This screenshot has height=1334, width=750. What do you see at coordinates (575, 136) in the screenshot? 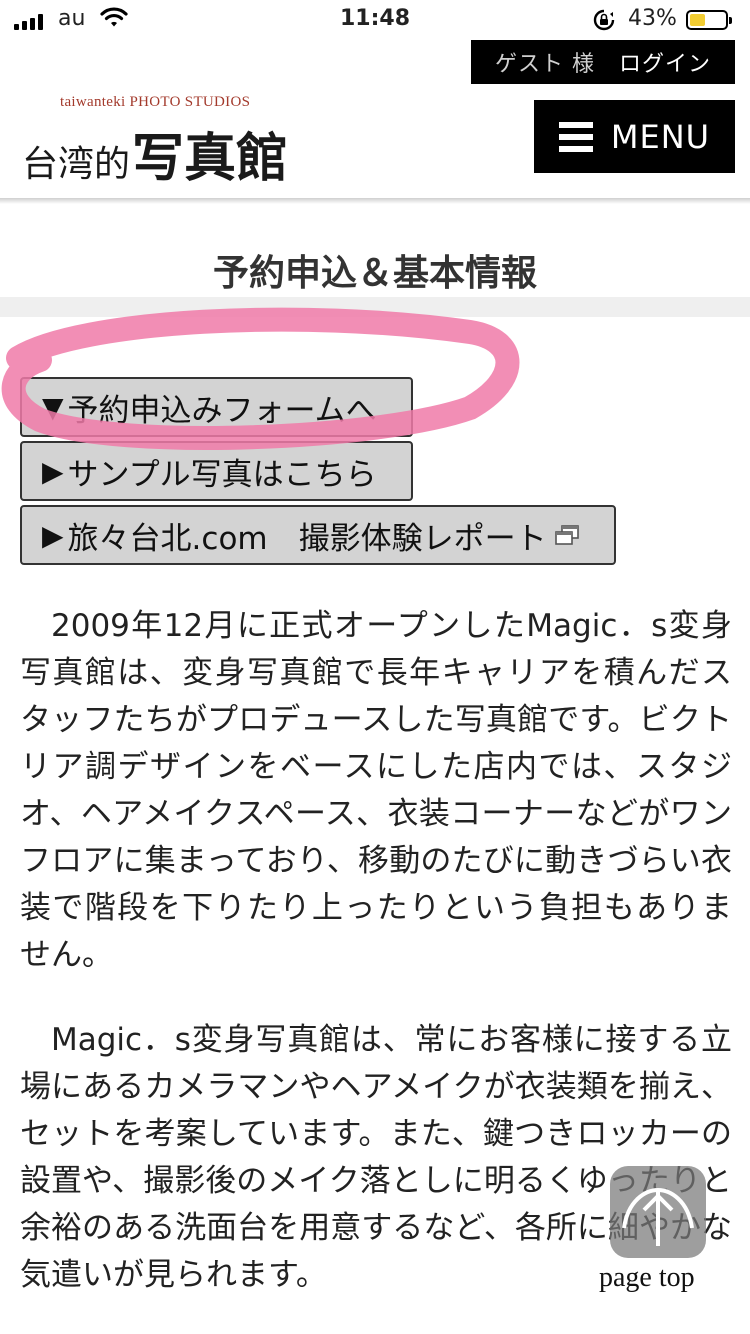
I see `hamburger-icon` at bounding box center [575, 136].